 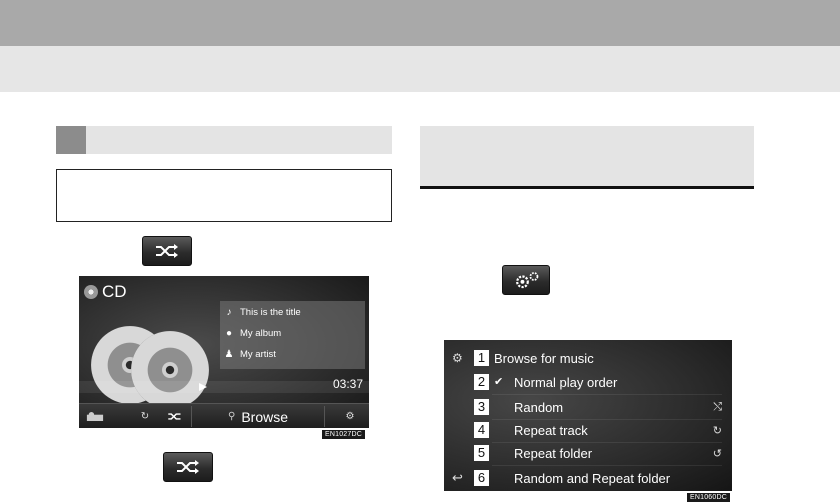 What do you see at coordinates (566, 382) in the screenshot?
I see `menu-label: Normal play order` at bounding box center [566, 382].